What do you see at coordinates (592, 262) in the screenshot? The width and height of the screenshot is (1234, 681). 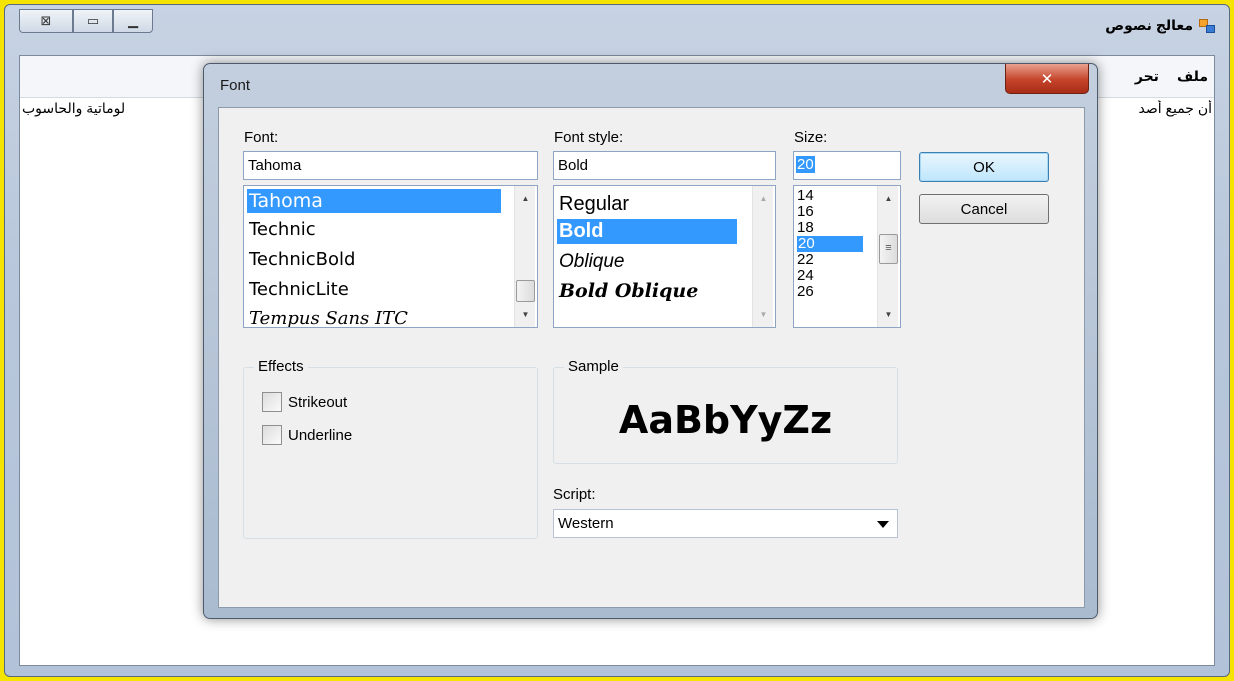 I see `style-item-oblique: Oblique` at bounding box center [592, 262].